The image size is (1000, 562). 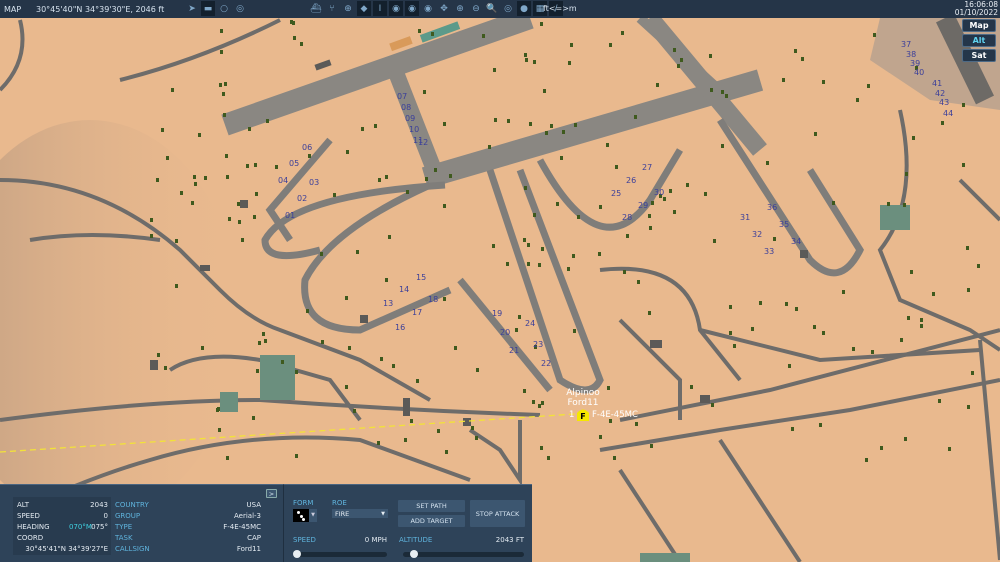 I want to click on alt-value: 2043, so click(x=99, y=505).